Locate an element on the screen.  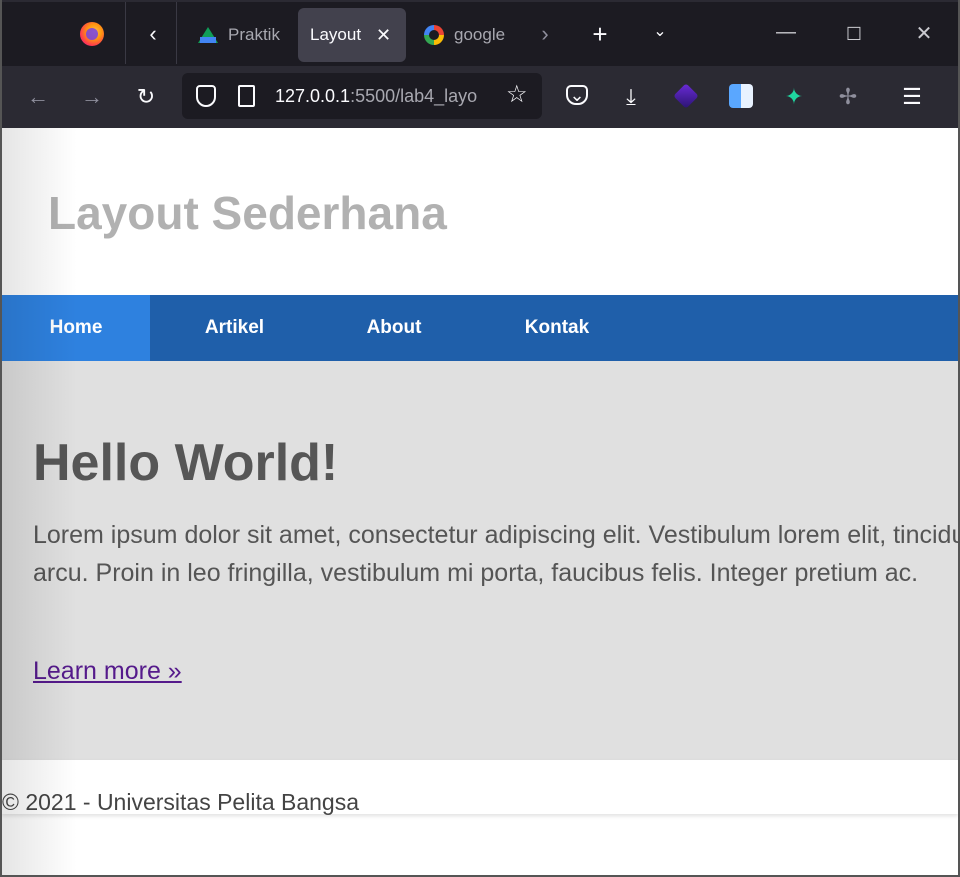
shield-icon is located at coordinates (206, 96).